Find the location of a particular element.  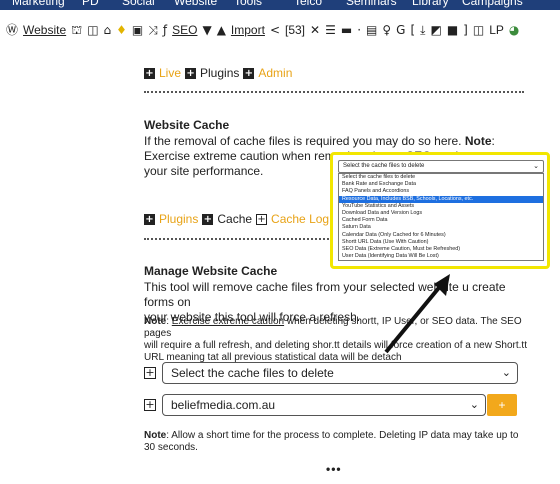

bracket-open-icon: [ is located at coordinates (413, 30).